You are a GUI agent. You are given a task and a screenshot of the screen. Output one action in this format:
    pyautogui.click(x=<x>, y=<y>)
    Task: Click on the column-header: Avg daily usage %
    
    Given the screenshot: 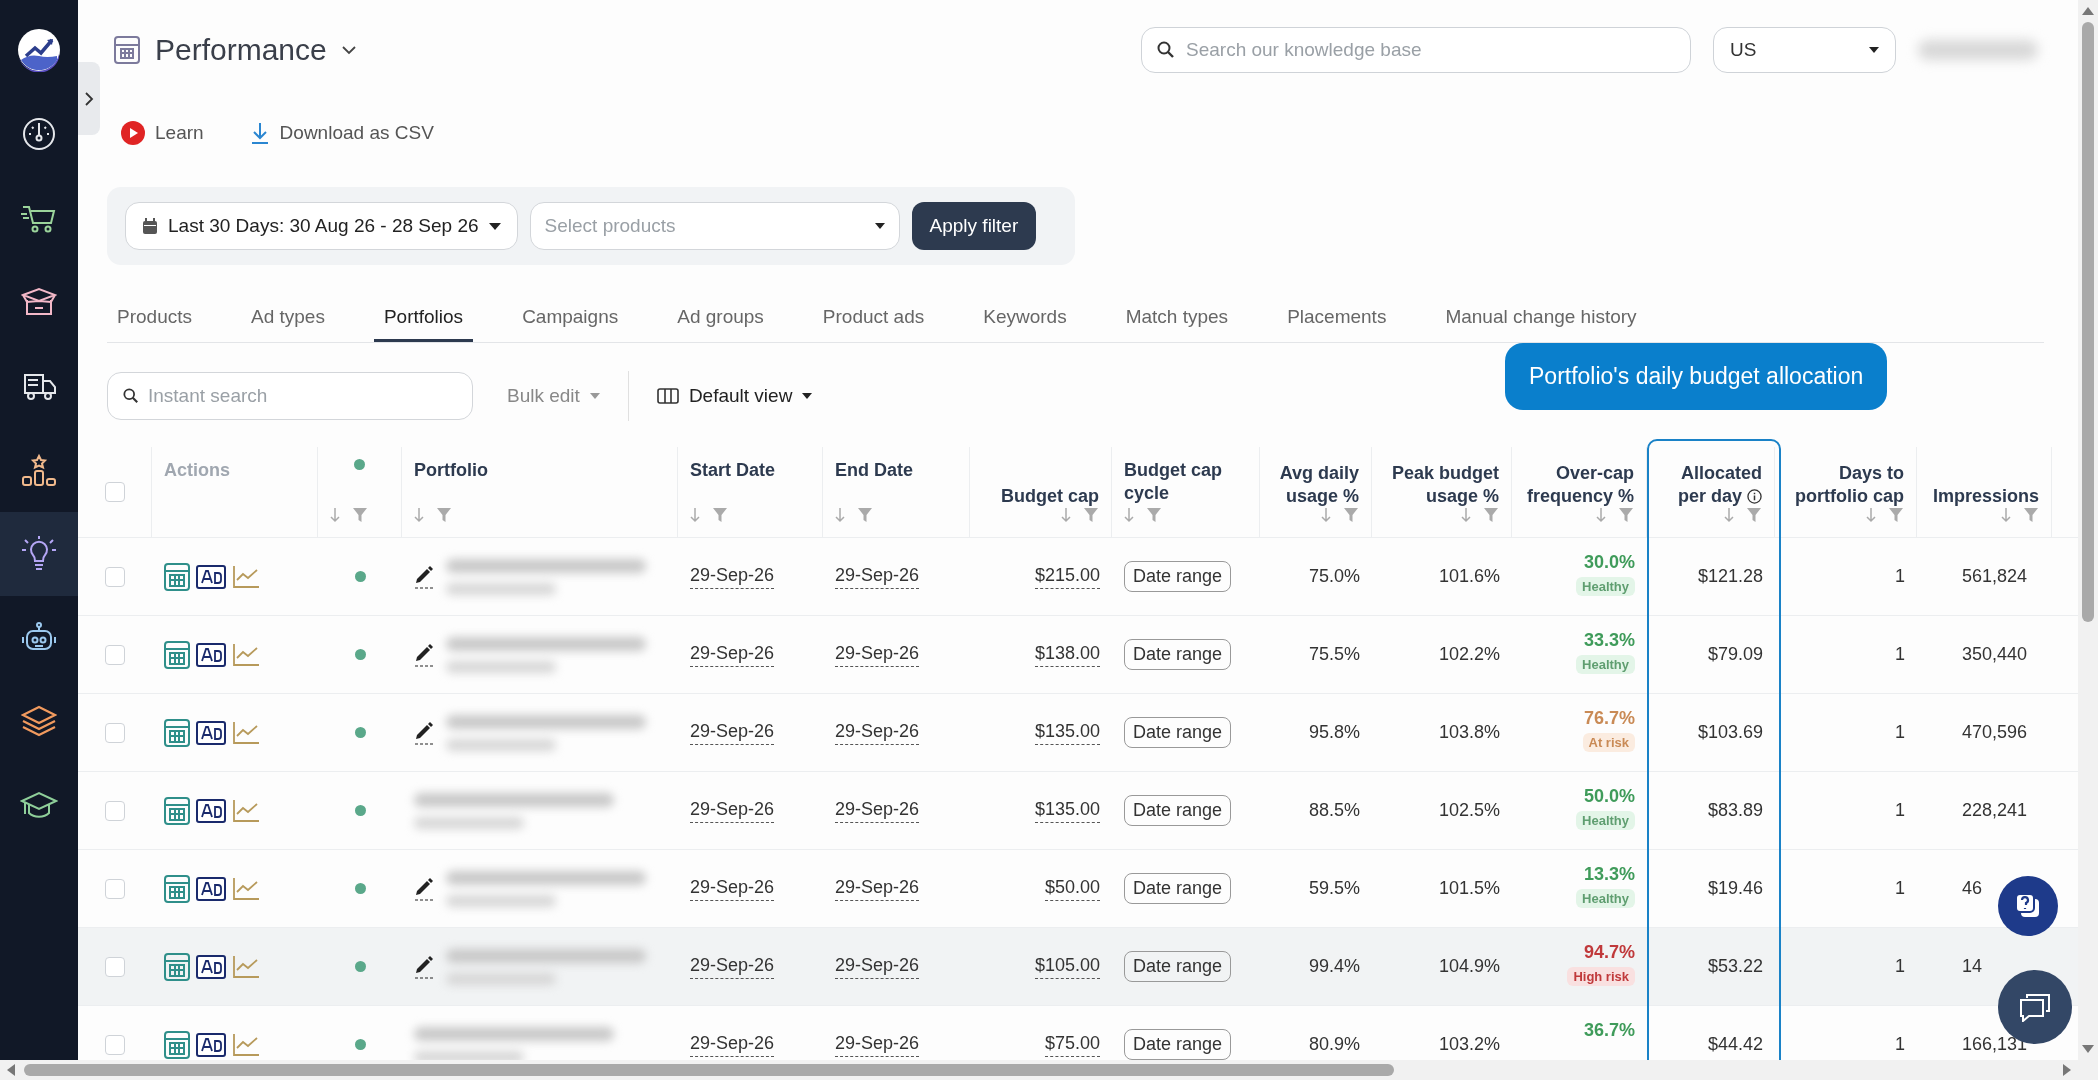 What is the action you would take?
    pyautogui.click(x=1315, y=484)
    